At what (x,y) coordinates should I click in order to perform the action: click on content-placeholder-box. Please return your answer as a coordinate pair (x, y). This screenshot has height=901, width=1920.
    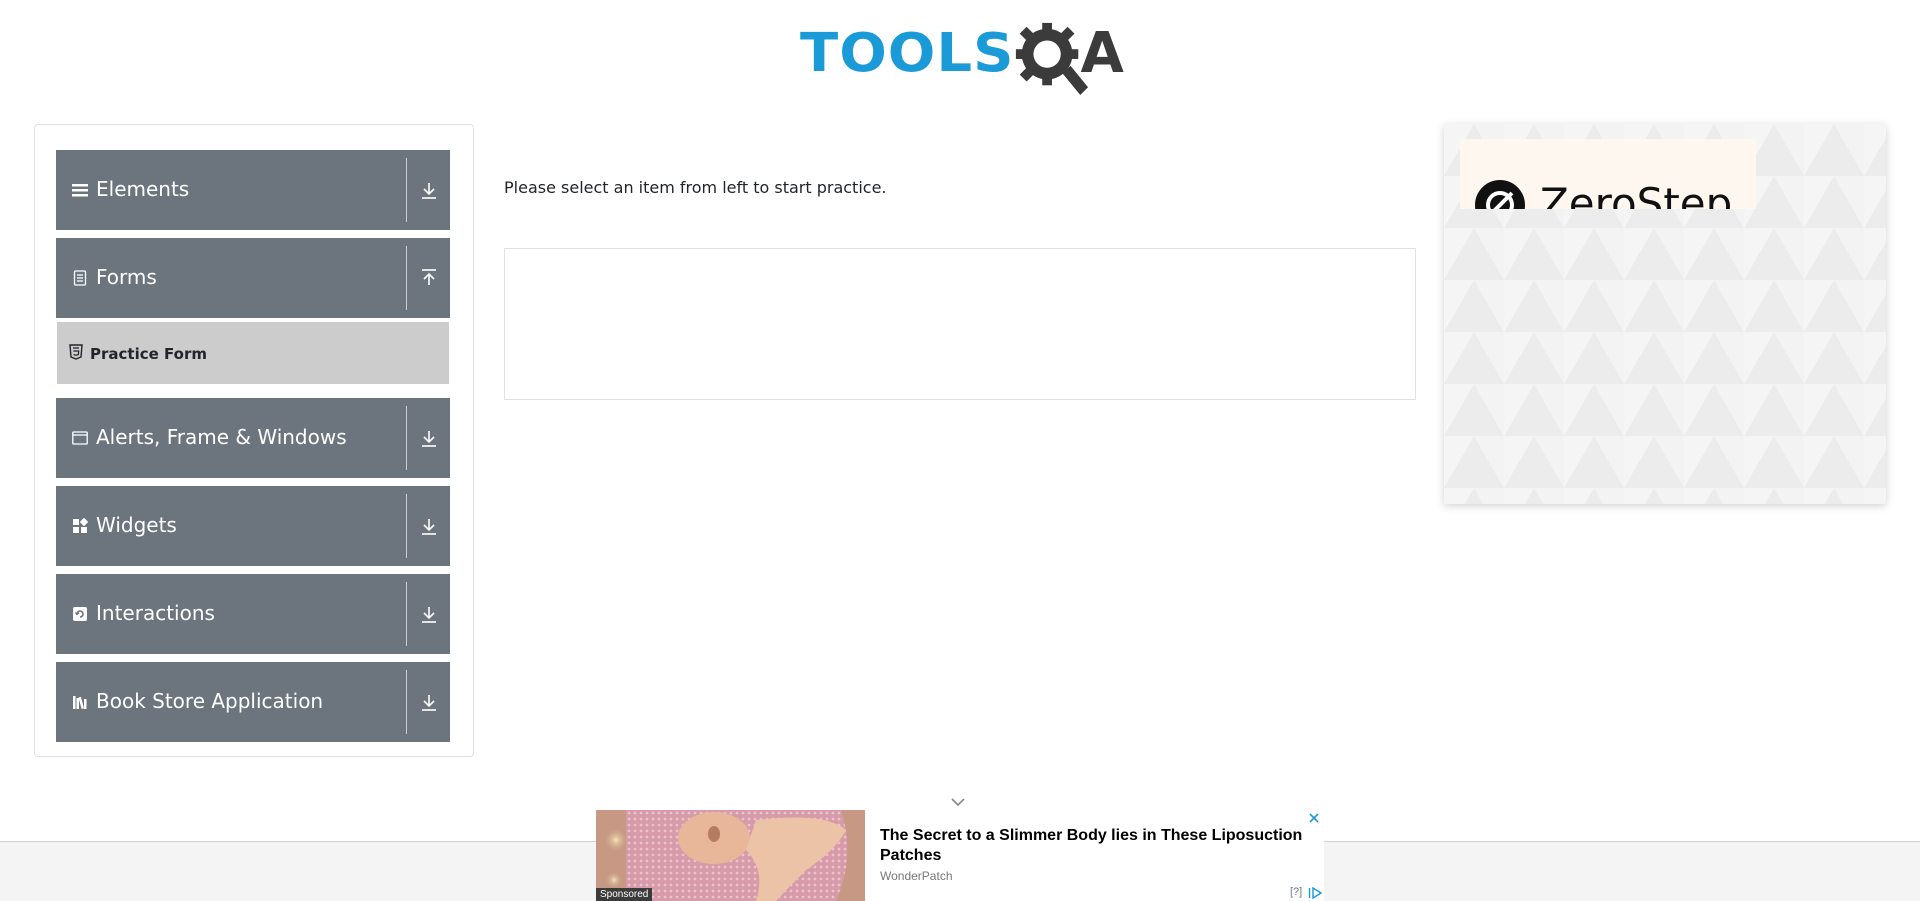
    Looking at the image, I should click on (960, 324).